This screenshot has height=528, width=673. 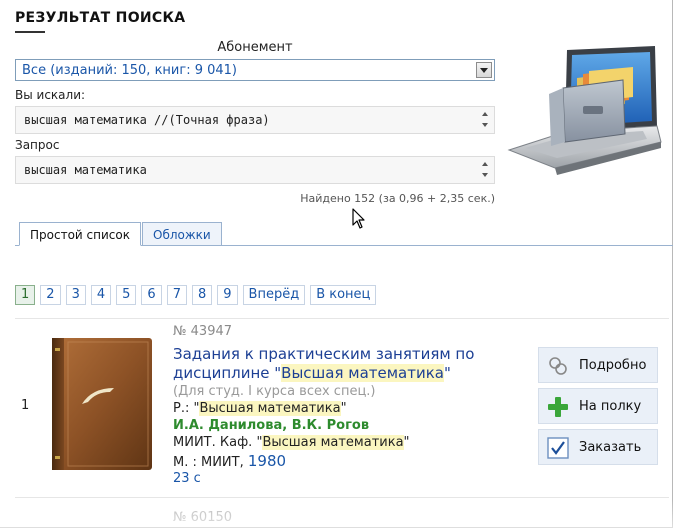 What do you see at coordinates (147, 120) in the screenshot?
I see `searched-value: высшая математика //(Точная фраза)` at bounding box center [147, 120].